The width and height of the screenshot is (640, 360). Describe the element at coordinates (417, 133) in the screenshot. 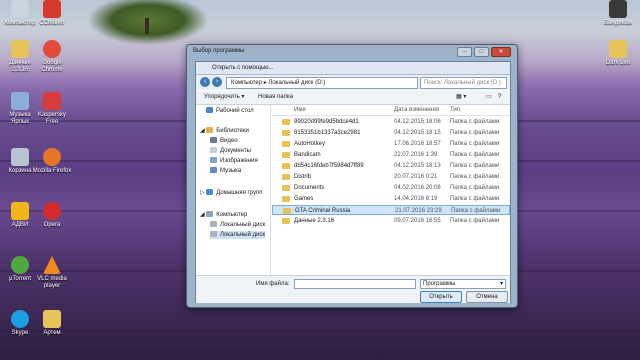

I see `file-date: 04.12.2015 18:15` at that location.